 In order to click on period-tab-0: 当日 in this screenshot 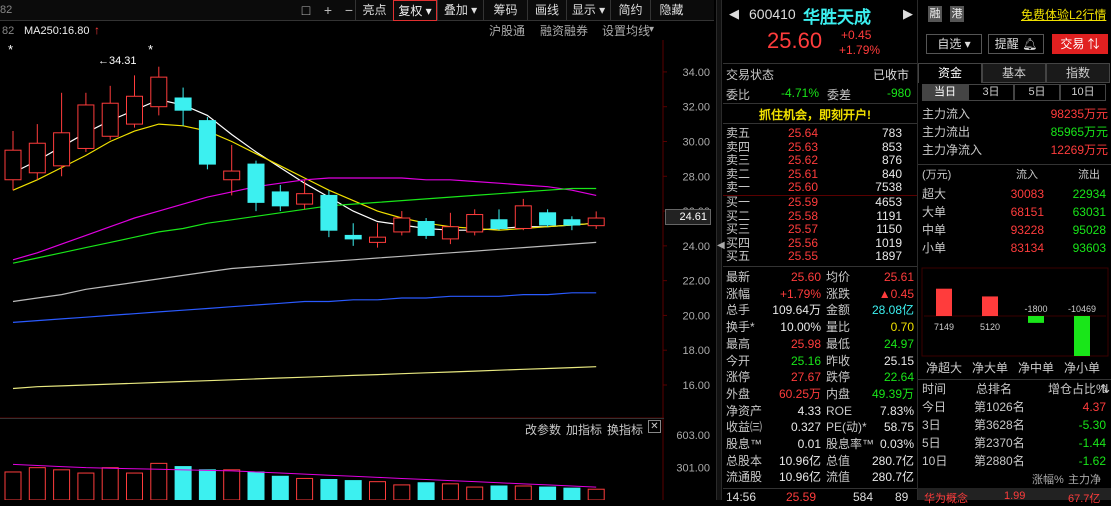, I will do `click(945, 92)`.